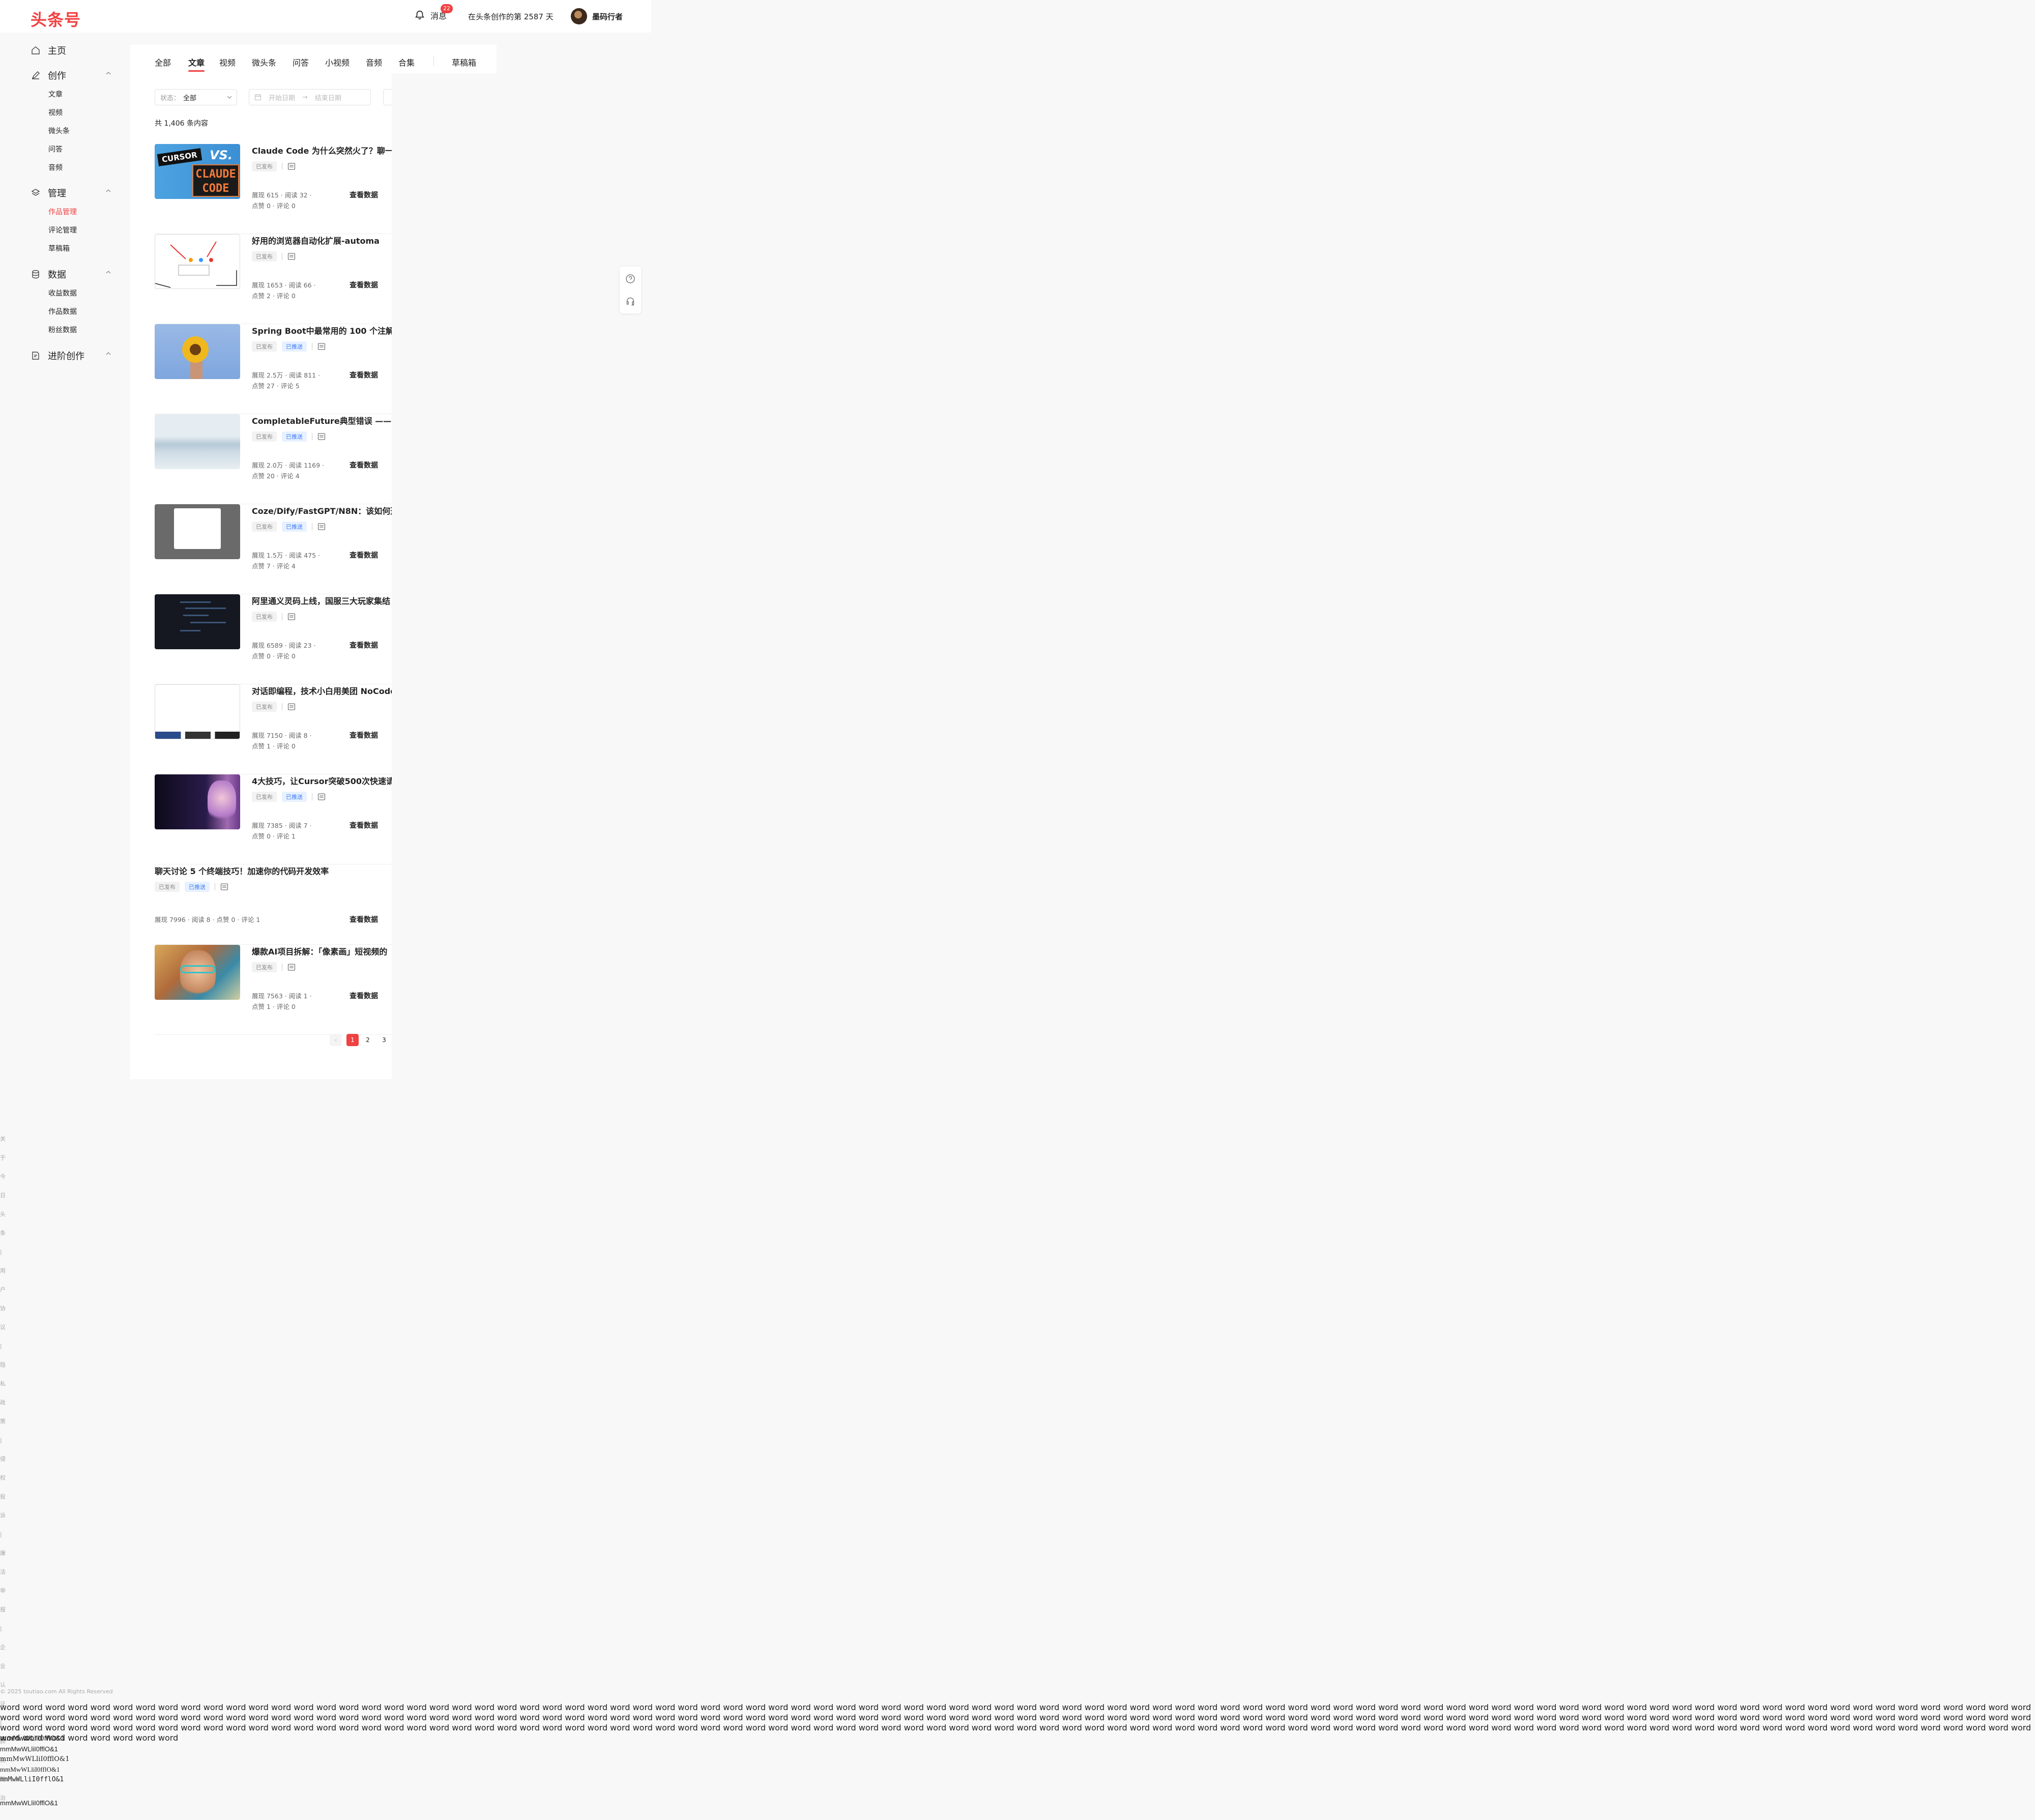 This screenshot has height=1820, width=2035. I want to click on tab-drafts: 草稿箱, so click(464, 62).